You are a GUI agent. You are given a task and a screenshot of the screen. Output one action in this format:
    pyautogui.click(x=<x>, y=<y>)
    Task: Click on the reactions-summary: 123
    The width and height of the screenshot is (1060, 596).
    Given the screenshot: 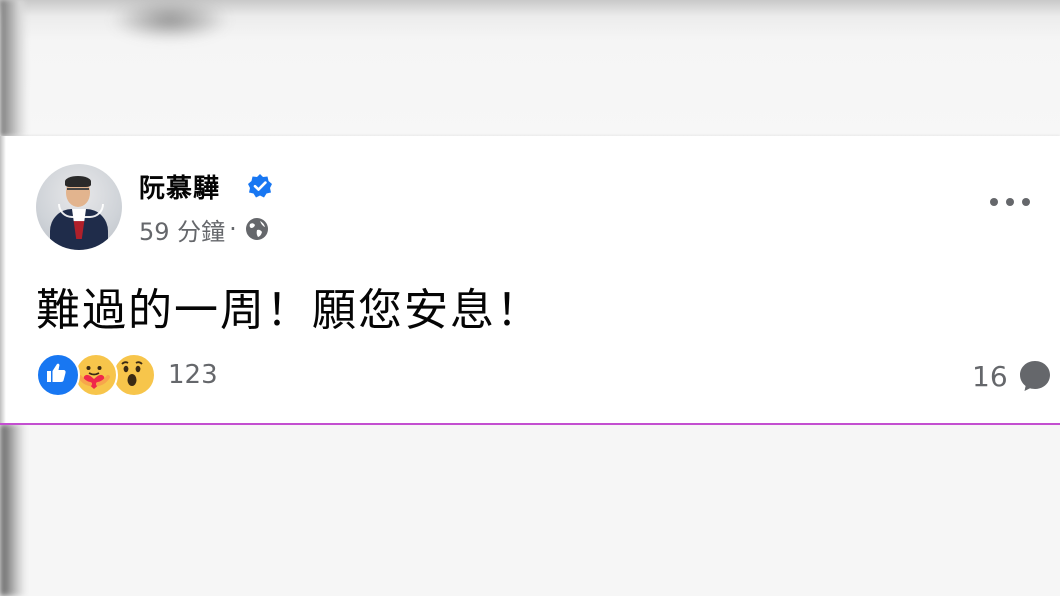 What is the action you would take?
    pyautogui.click(x=127, y=375)
    